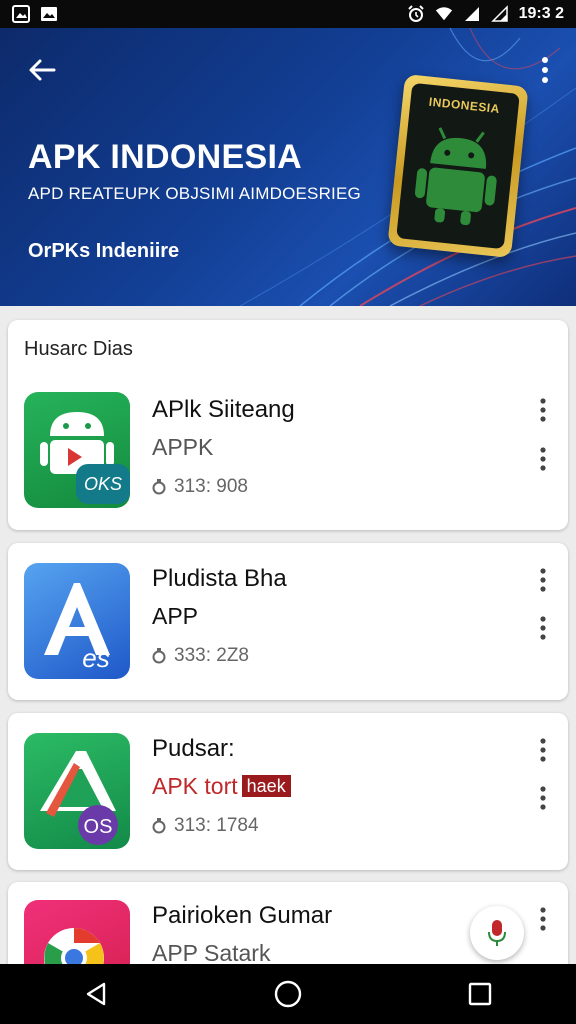  Describe the element at coordinates (193, 748) in the screenshot. I see `app-name: Pudsar:` at that location.